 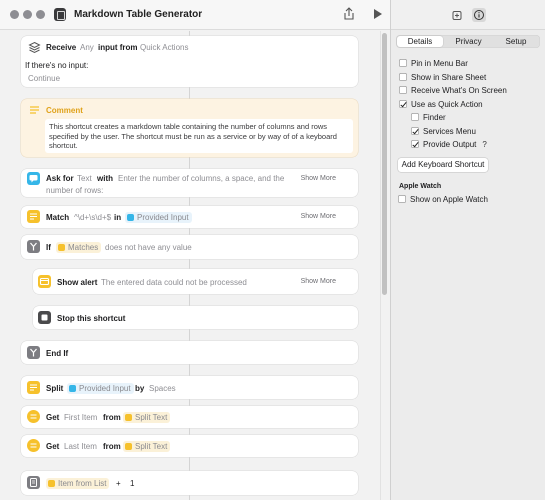 I want to click on calculate-icon, so click(x=33, y=482).